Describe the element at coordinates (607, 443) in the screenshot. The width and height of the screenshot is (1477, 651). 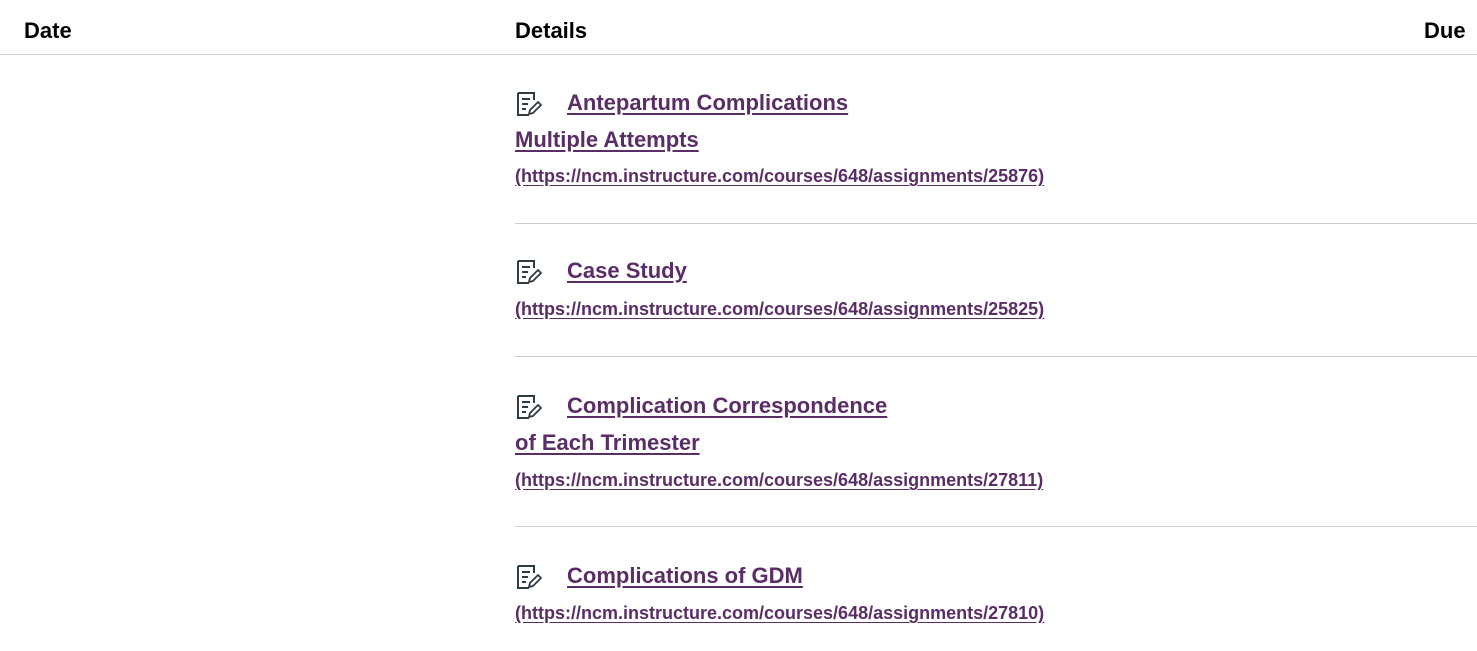
I see `assignment-title-link-continued: of Each Trimester` at that location.